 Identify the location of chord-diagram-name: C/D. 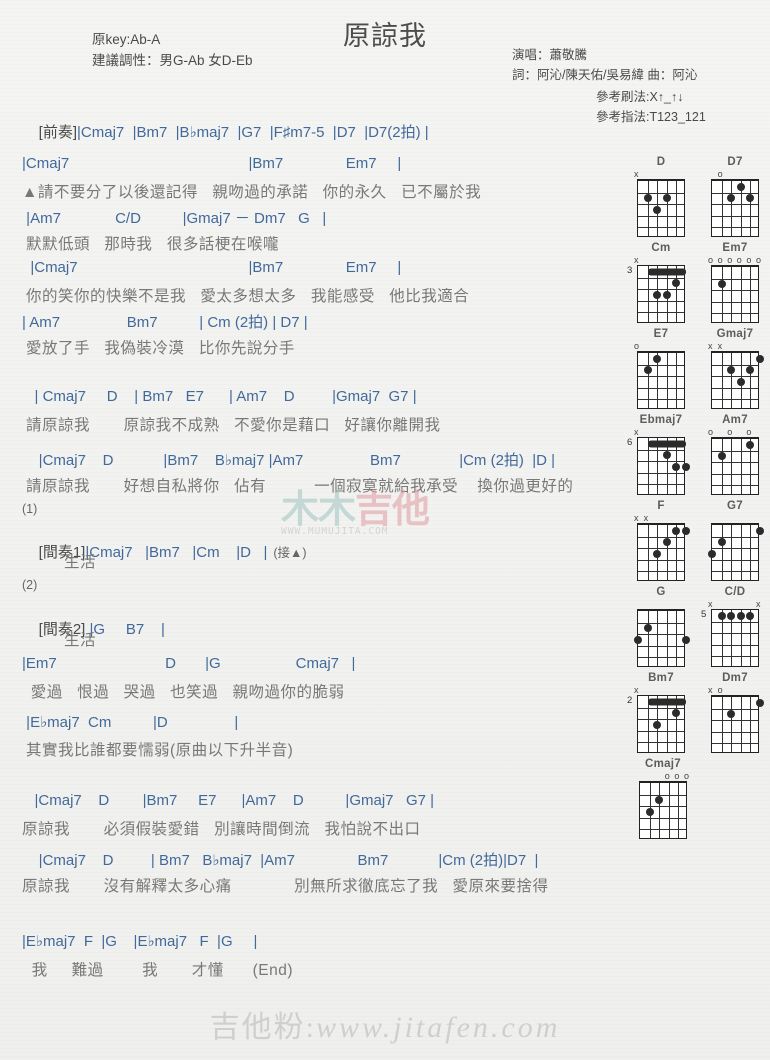
(735, 592).